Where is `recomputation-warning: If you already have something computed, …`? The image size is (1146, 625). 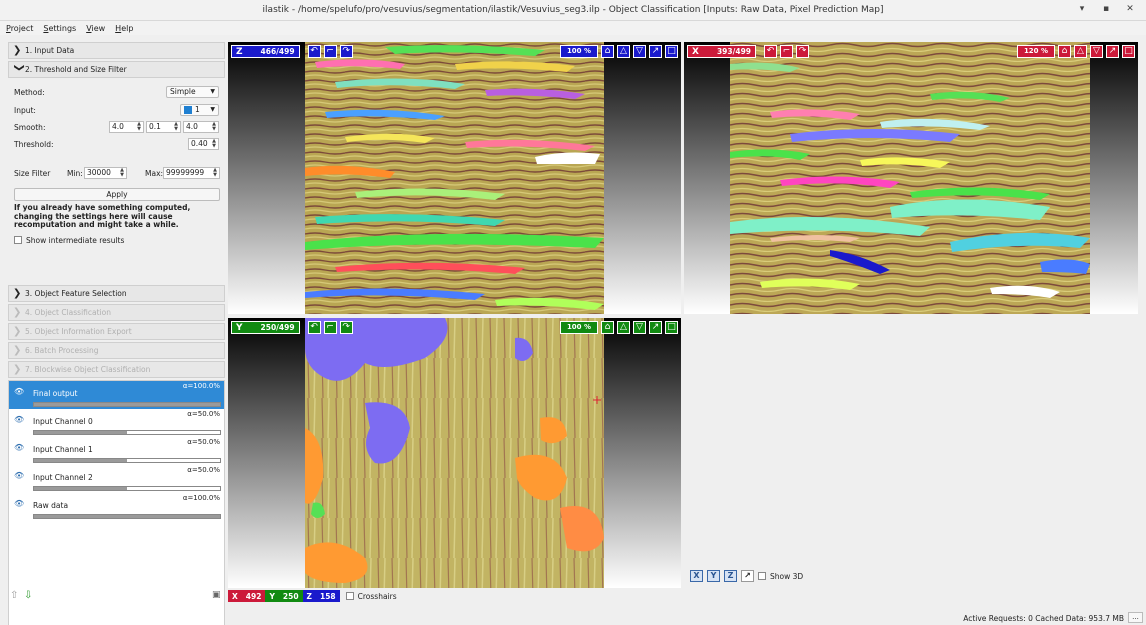 recomputation-warning: If you already have something computed, … is located at coordinates (102, 216).